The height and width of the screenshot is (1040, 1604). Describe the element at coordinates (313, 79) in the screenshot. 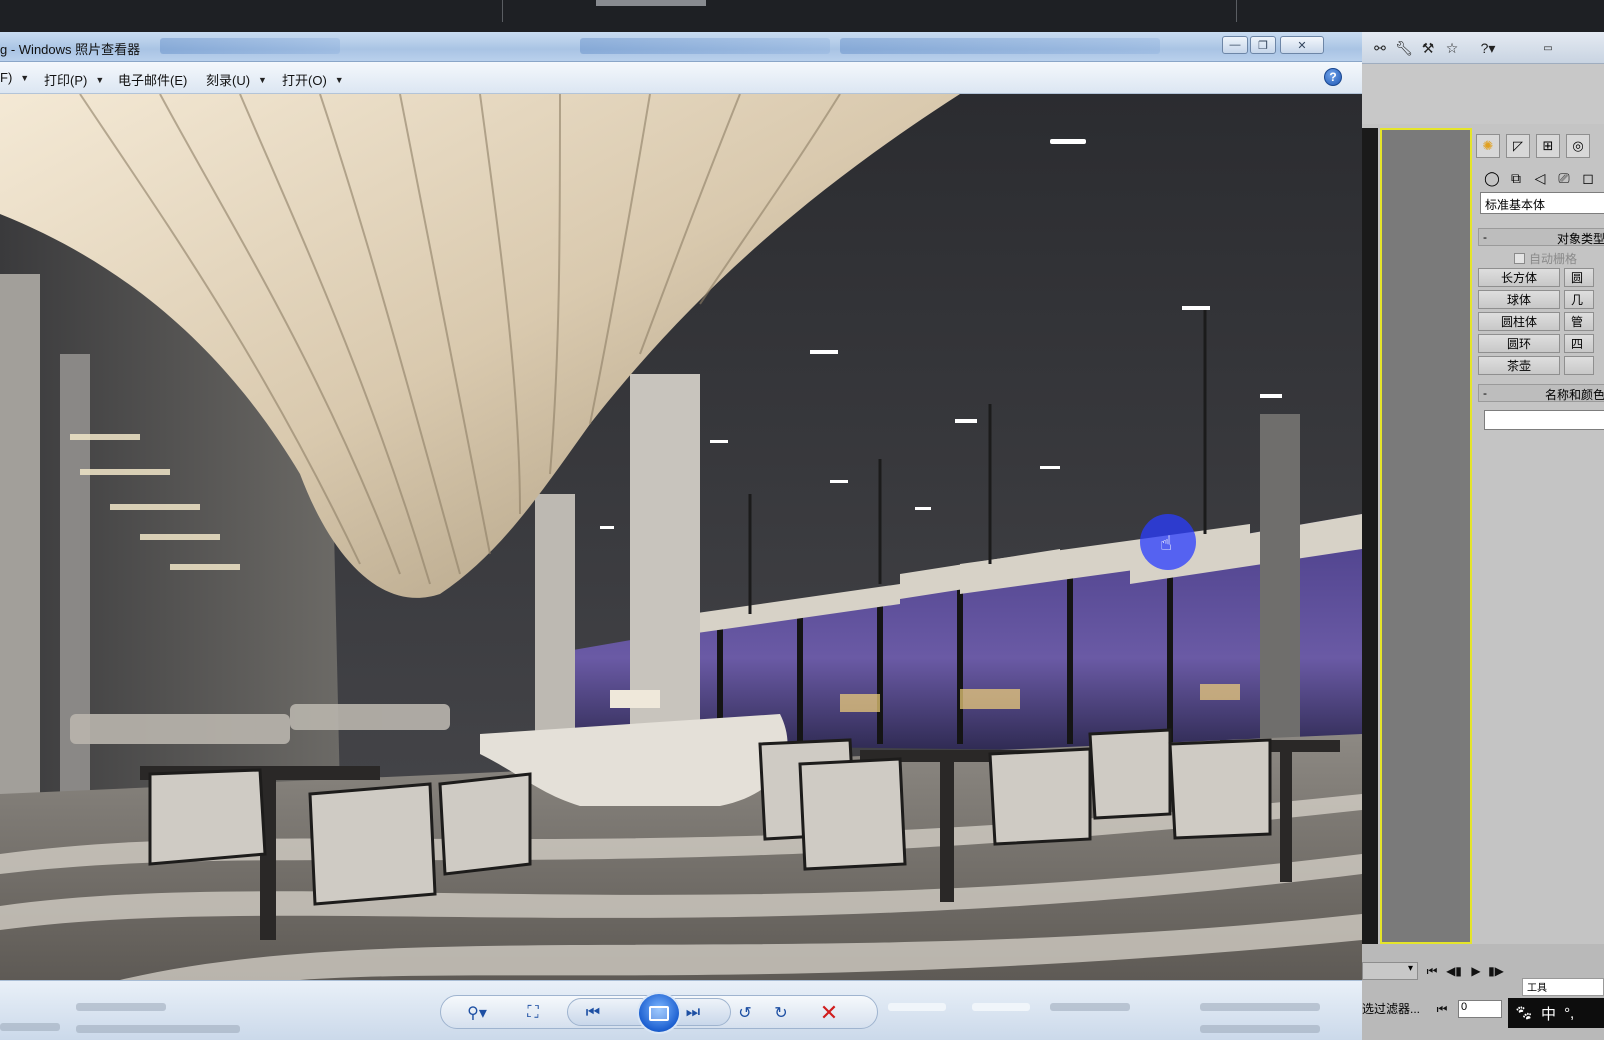

I see `menu-open: 打开(O) ▼` at that location.